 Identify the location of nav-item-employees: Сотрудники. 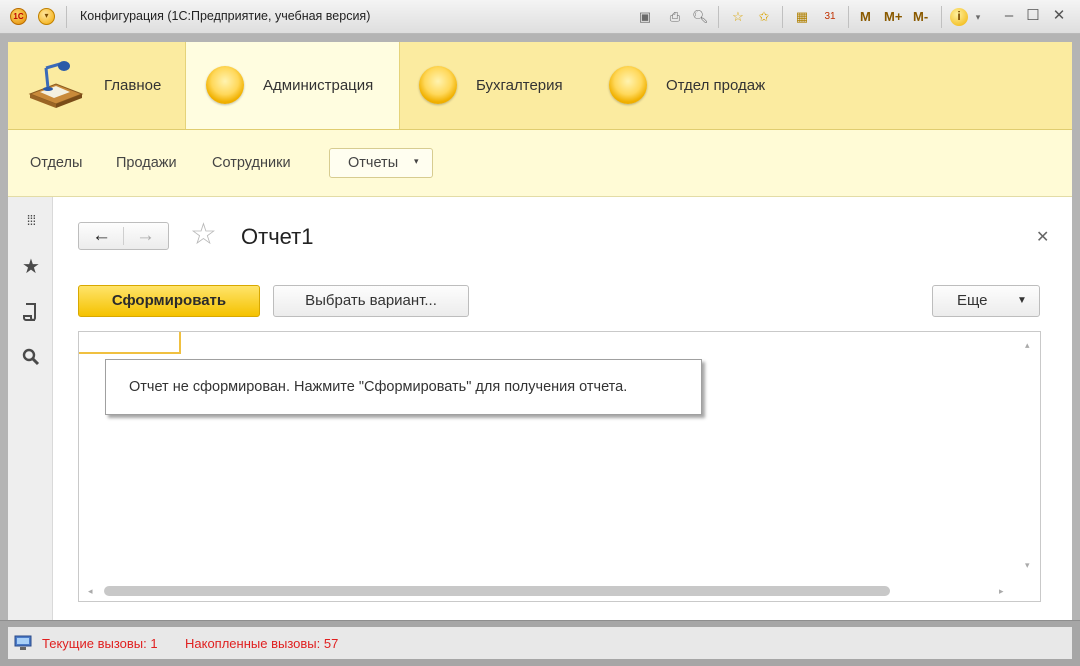
(251, 163).